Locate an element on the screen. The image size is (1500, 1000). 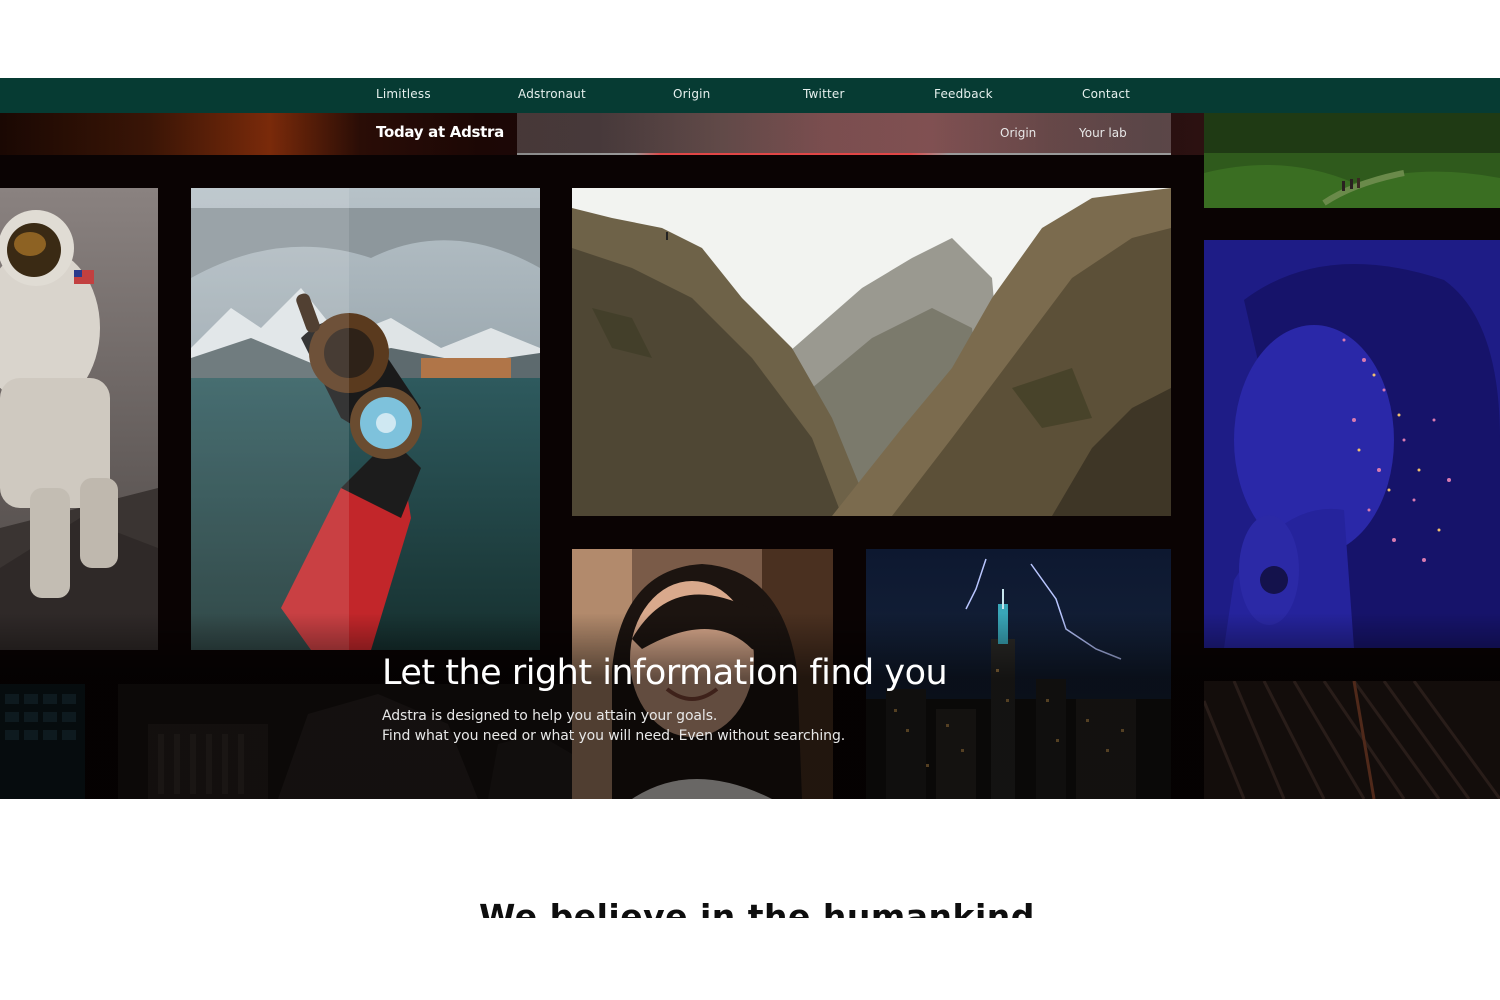
brand-title: Today at Adstra is located at coordinates (440, 132).